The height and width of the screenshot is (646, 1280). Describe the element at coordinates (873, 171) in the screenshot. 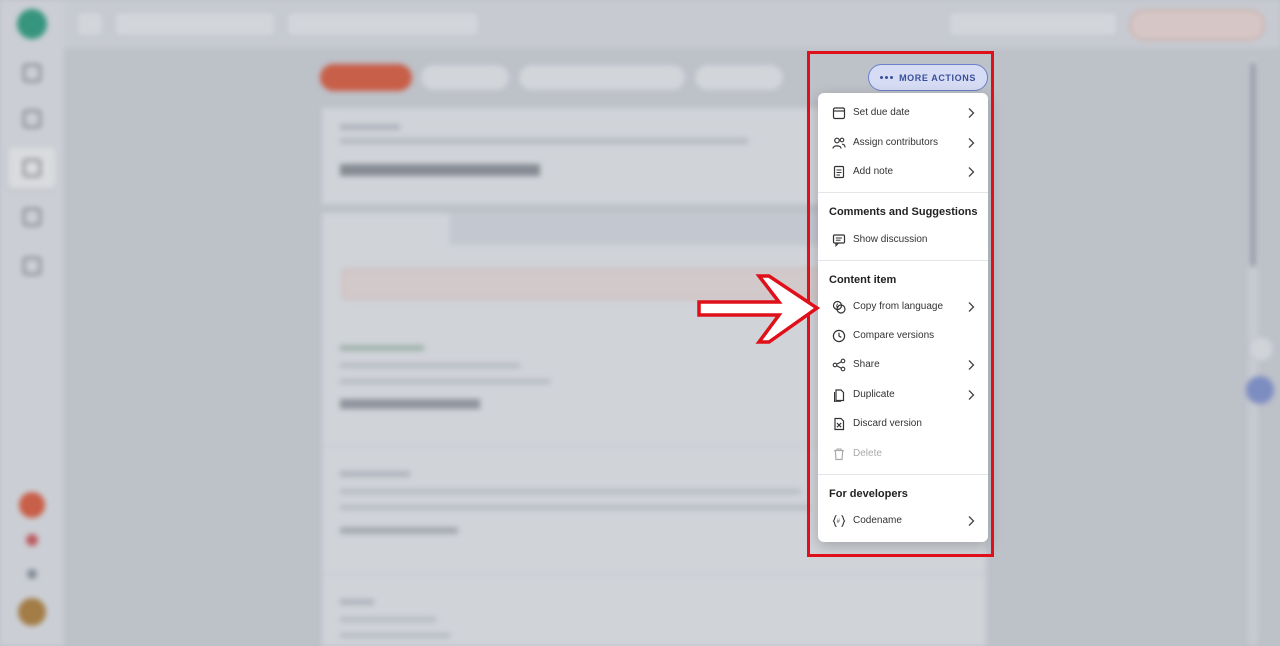

I see `menu-item-label: Add note` at that location.